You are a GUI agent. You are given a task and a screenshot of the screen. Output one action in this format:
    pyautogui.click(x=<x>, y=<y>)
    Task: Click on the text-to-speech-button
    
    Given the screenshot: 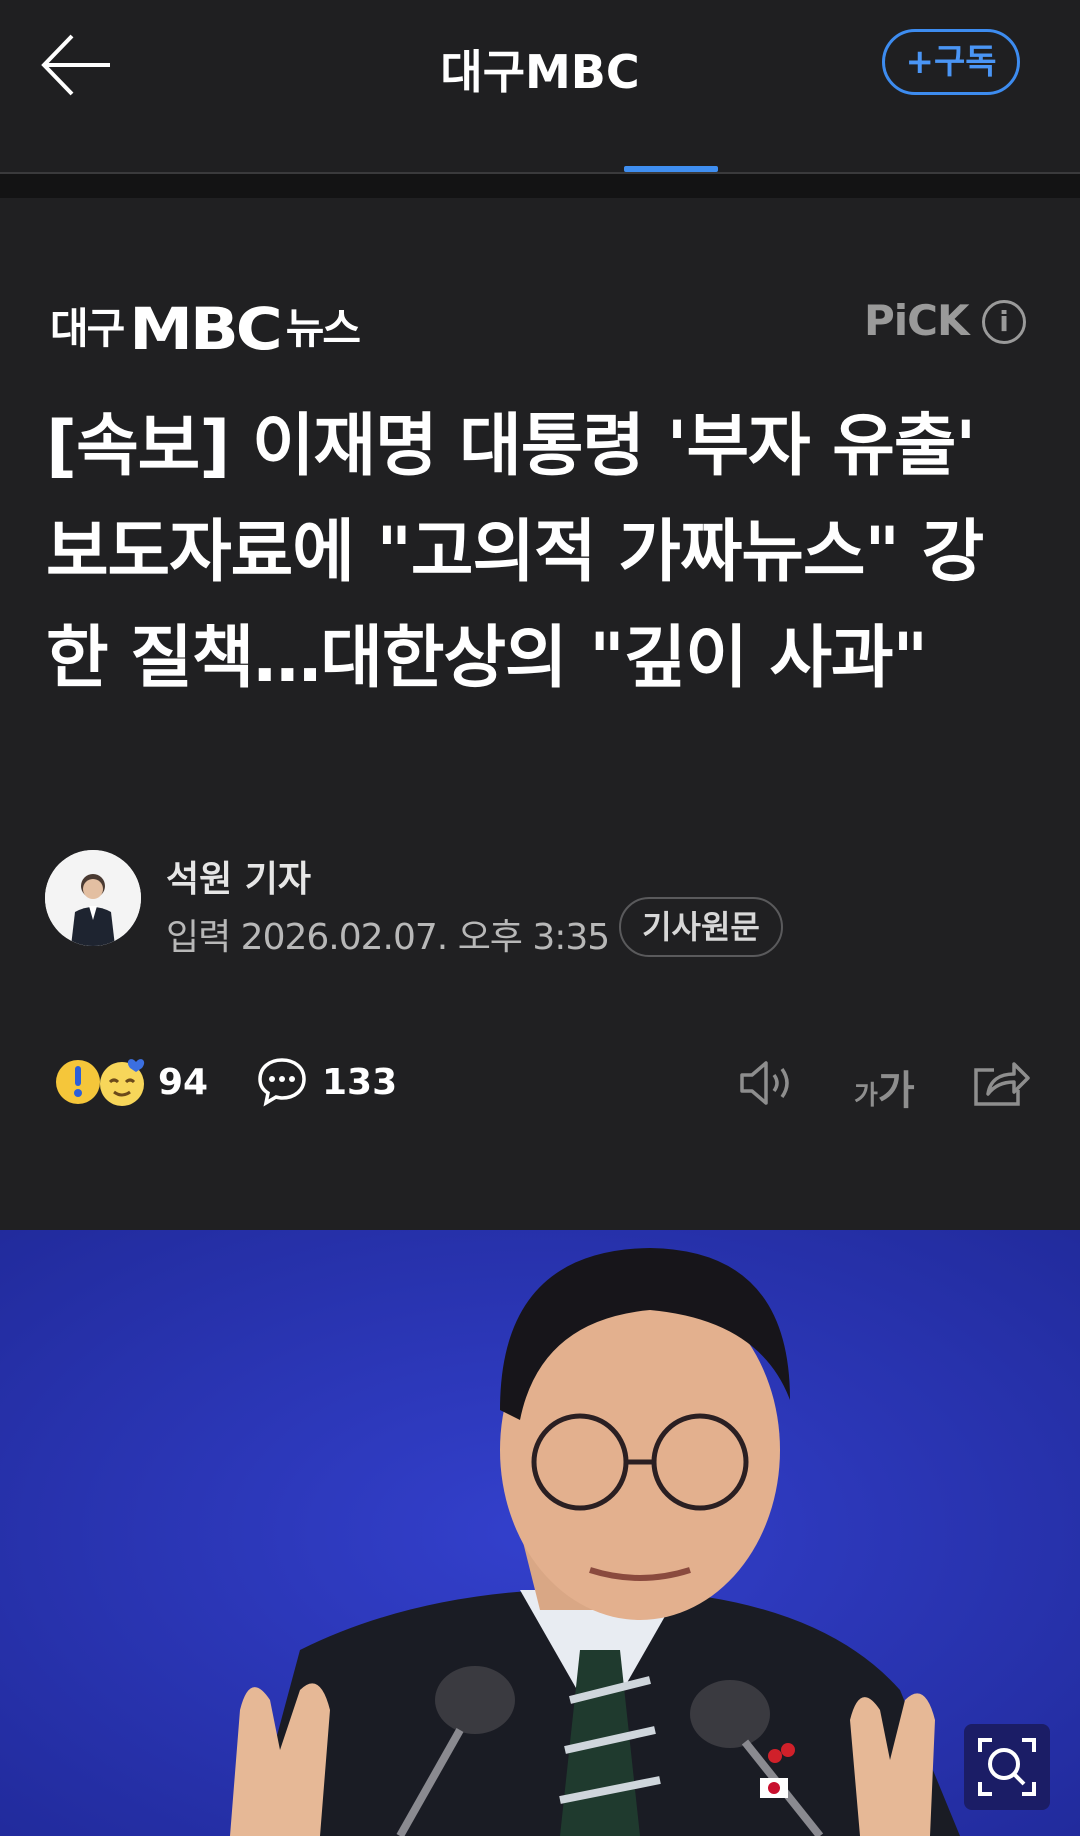 What is the action you would take?
    pyautogui.click(x=766, y=1083)
    